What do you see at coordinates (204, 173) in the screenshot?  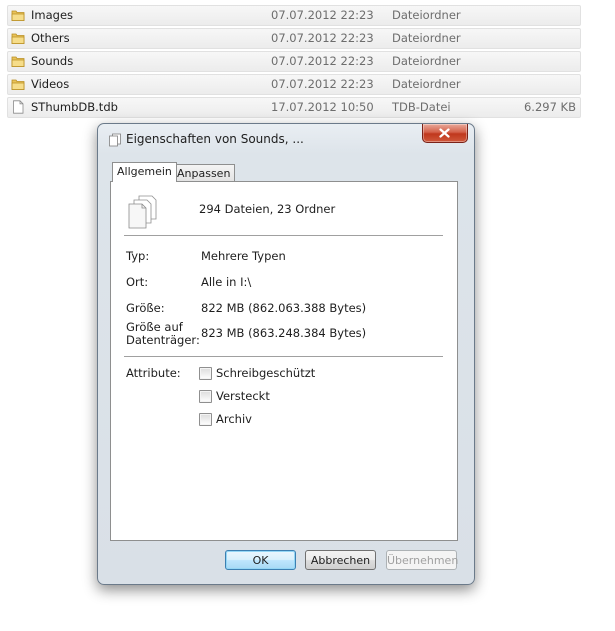 I see `tab-anpassen: Anpassen` at bounding box center [204, 173].